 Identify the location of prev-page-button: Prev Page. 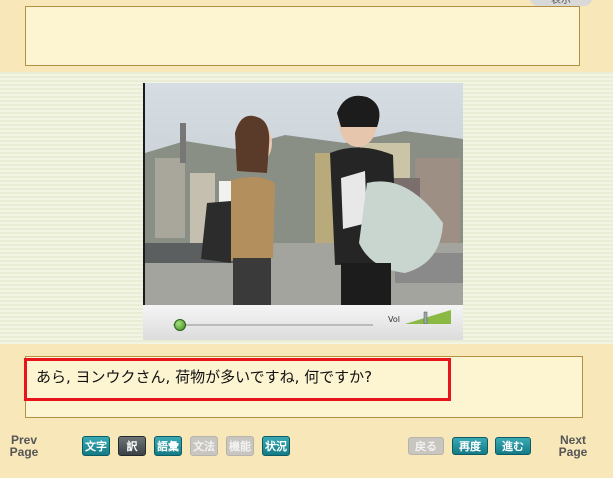
(24, 446).